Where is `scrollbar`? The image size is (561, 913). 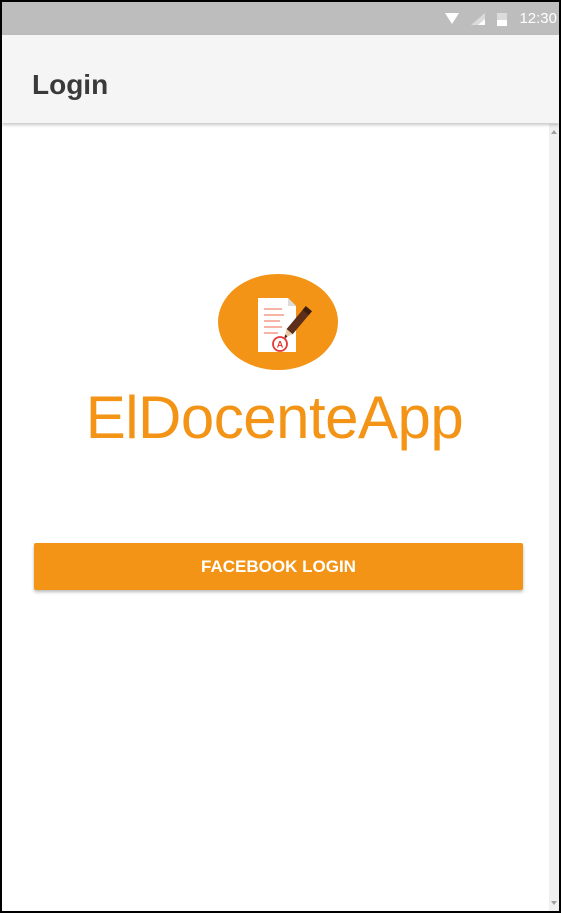 scrollbar is located at coordinates (554, 517).